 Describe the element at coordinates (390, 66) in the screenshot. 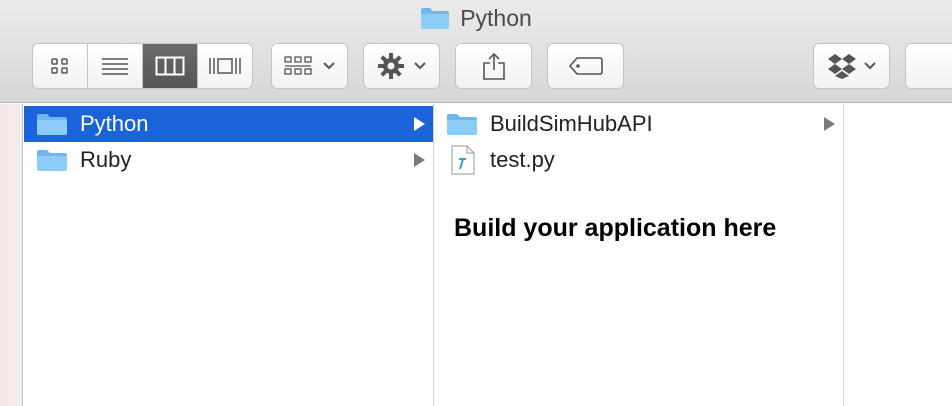

I see `gear-icon` at that location.